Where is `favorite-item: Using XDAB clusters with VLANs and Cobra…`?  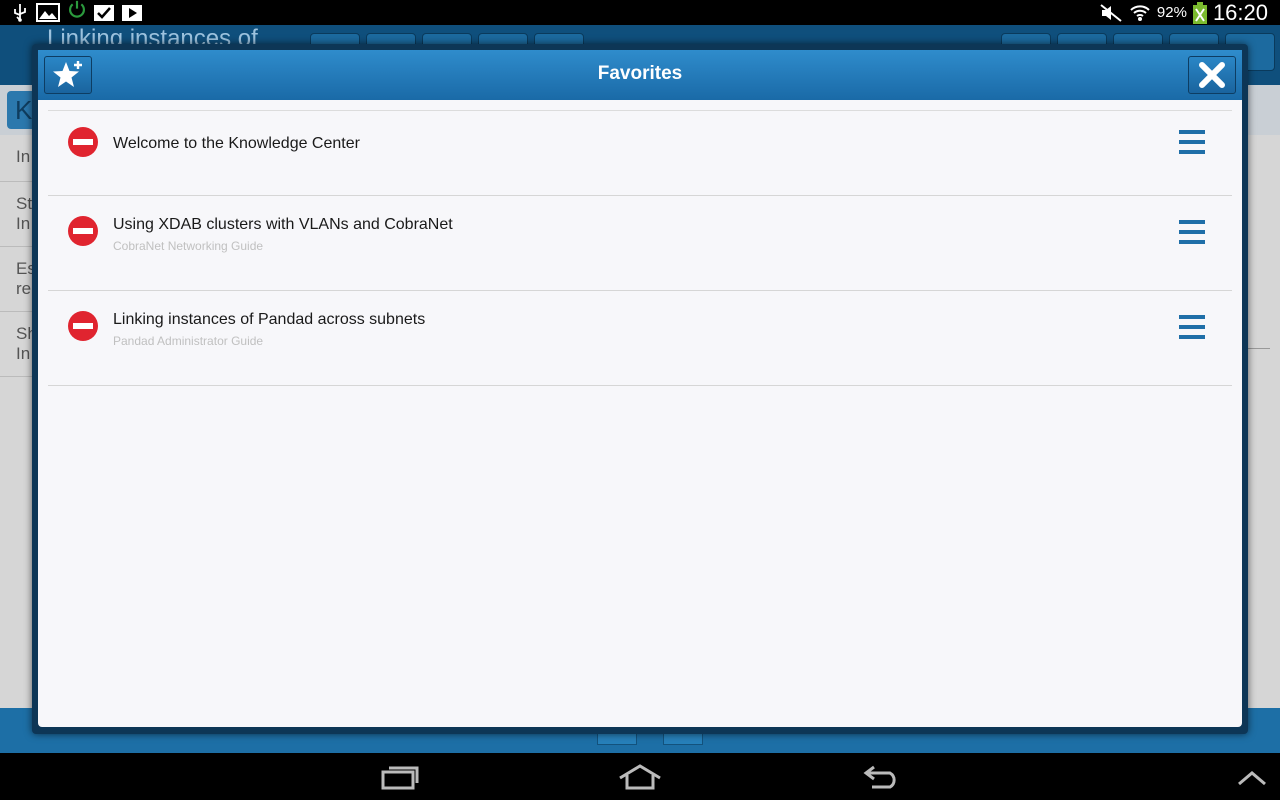
favorite-item: Using XDAB clusters with VLANs and Cobra… is located at coordinates (640, 243).